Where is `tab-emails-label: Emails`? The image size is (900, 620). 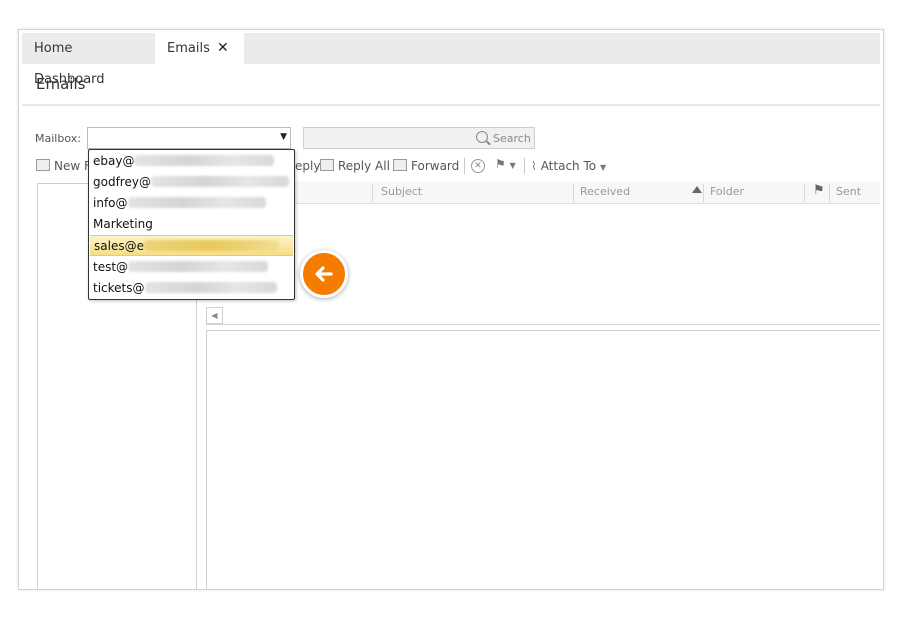
tab-emails-label: Emails is located at coordinates (188, 48).